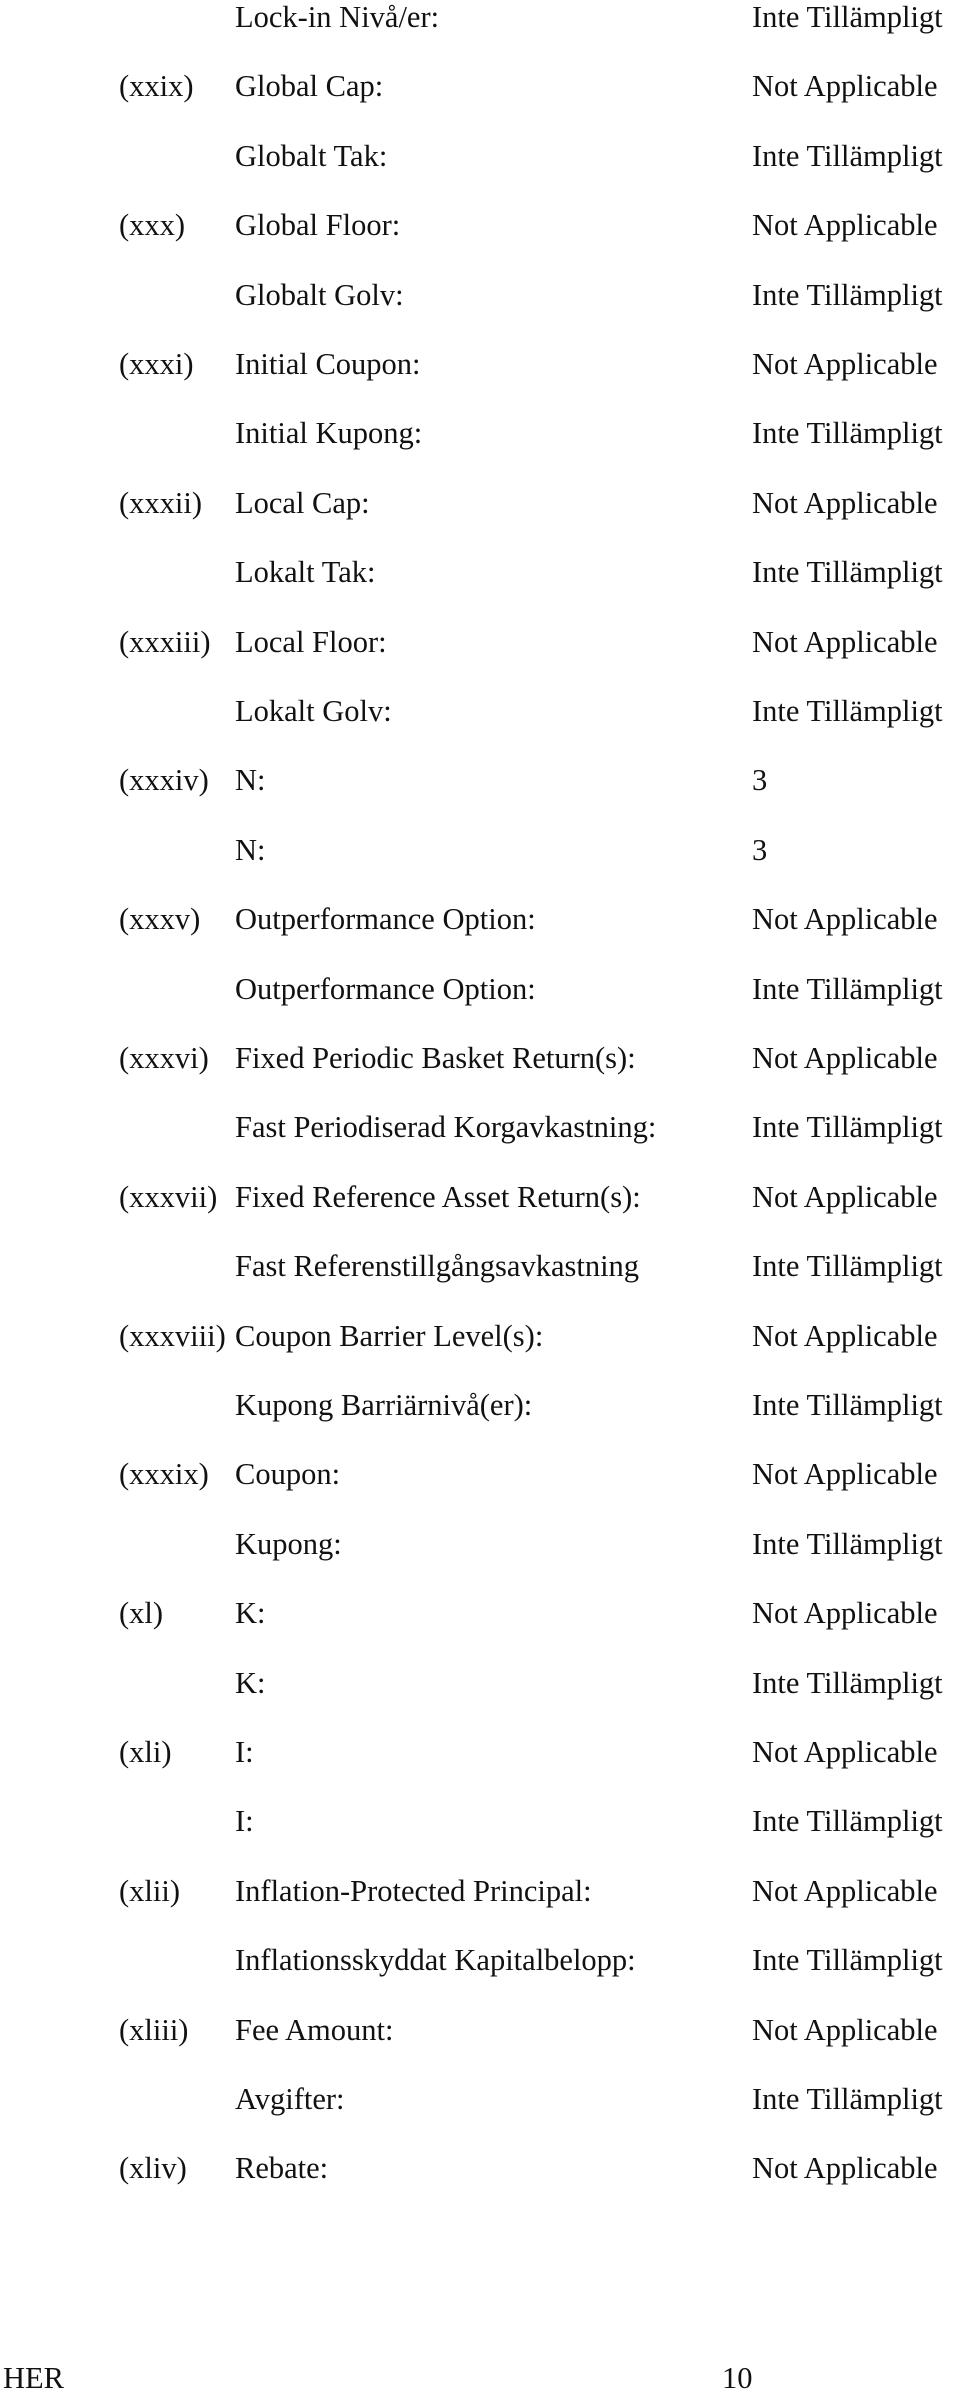 This screenshot has height=2396, width=960. Describe the element at coordinates (480, 642) in the screenshot. I see `term-row: (xxxiii) Local Floor: Not Applicable` at that location.